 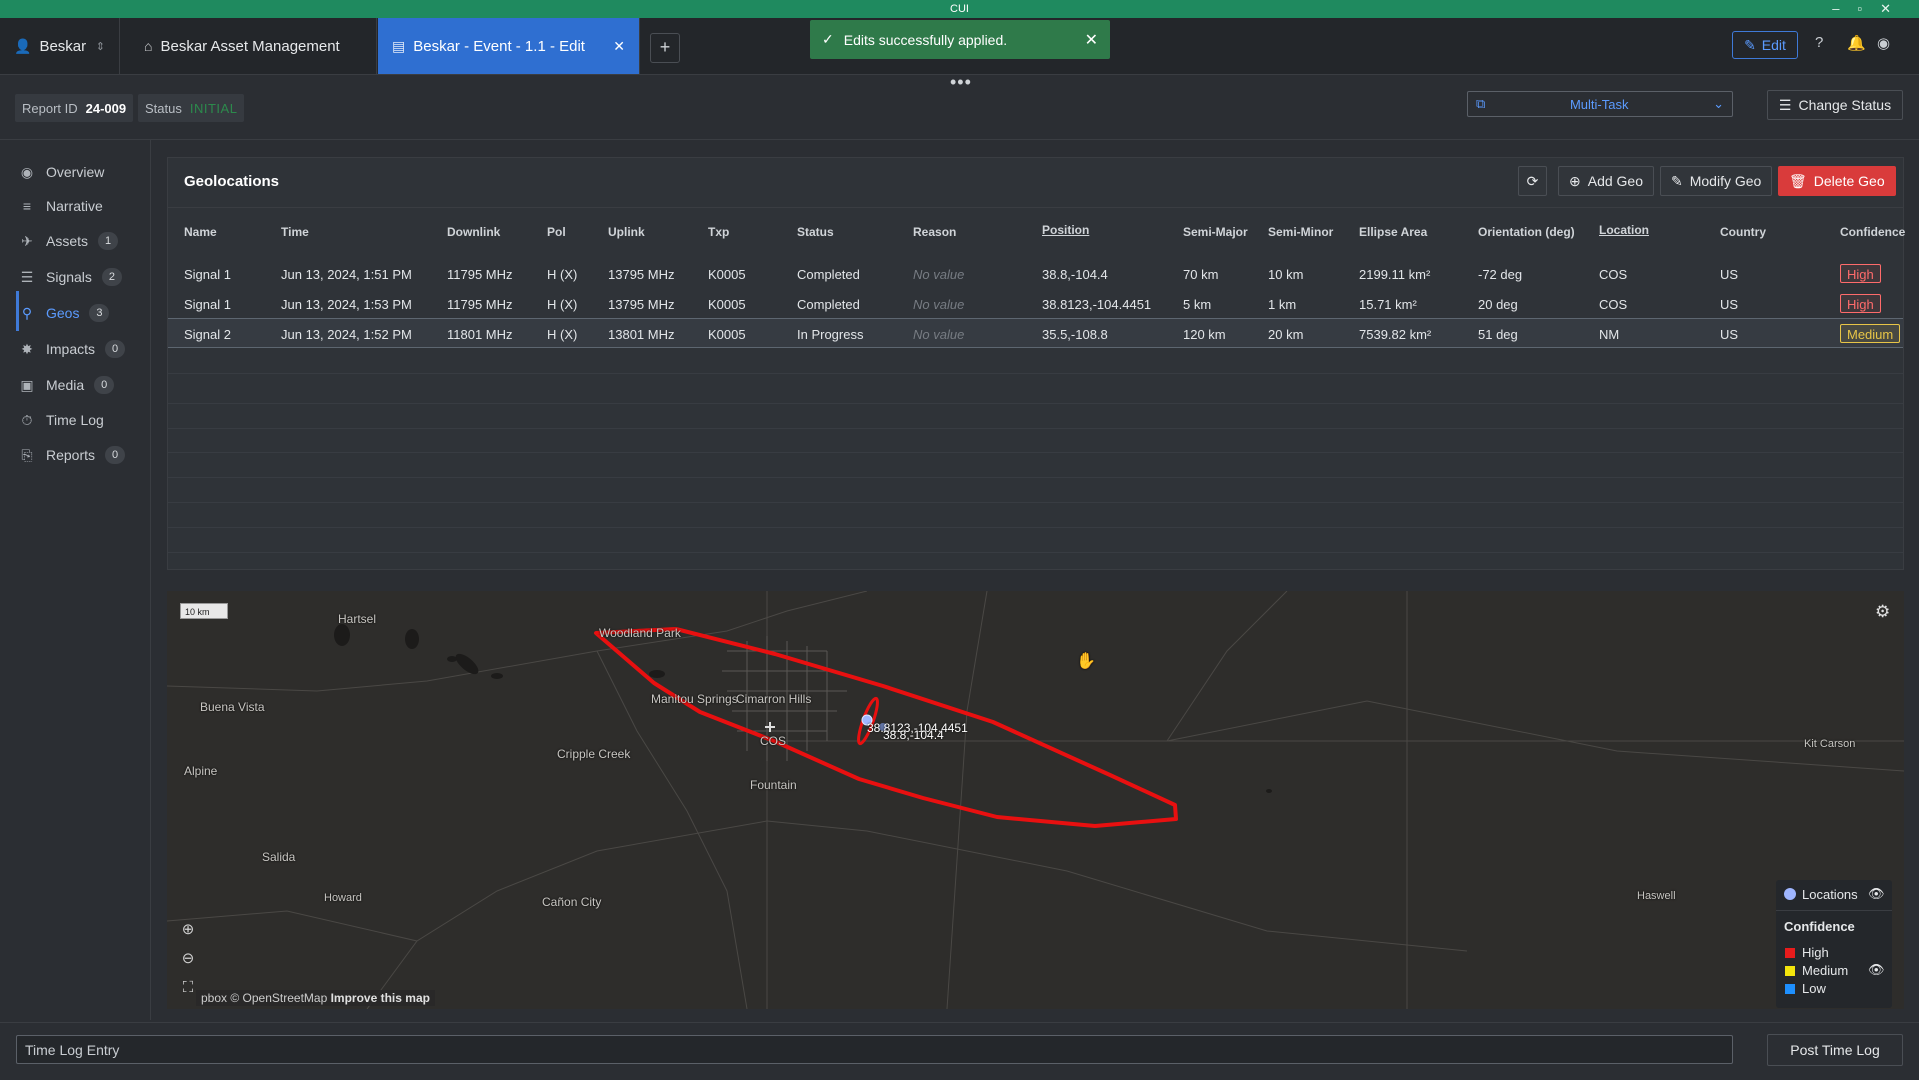 I want to click on zoom-in-button: ⊕, so click(x=188, y=930).